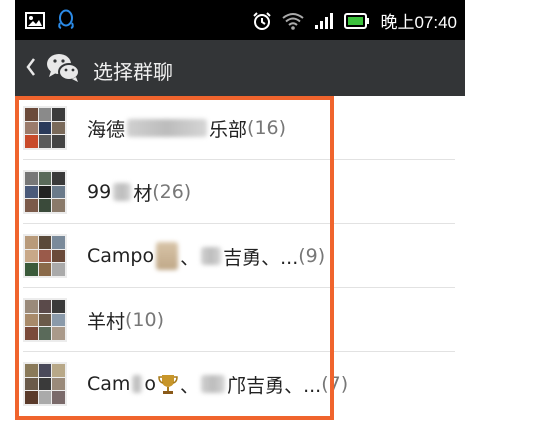  Describe the element at coordinates (145, 320) in the screenshot. I see `group-member-count: (10)` at that location.